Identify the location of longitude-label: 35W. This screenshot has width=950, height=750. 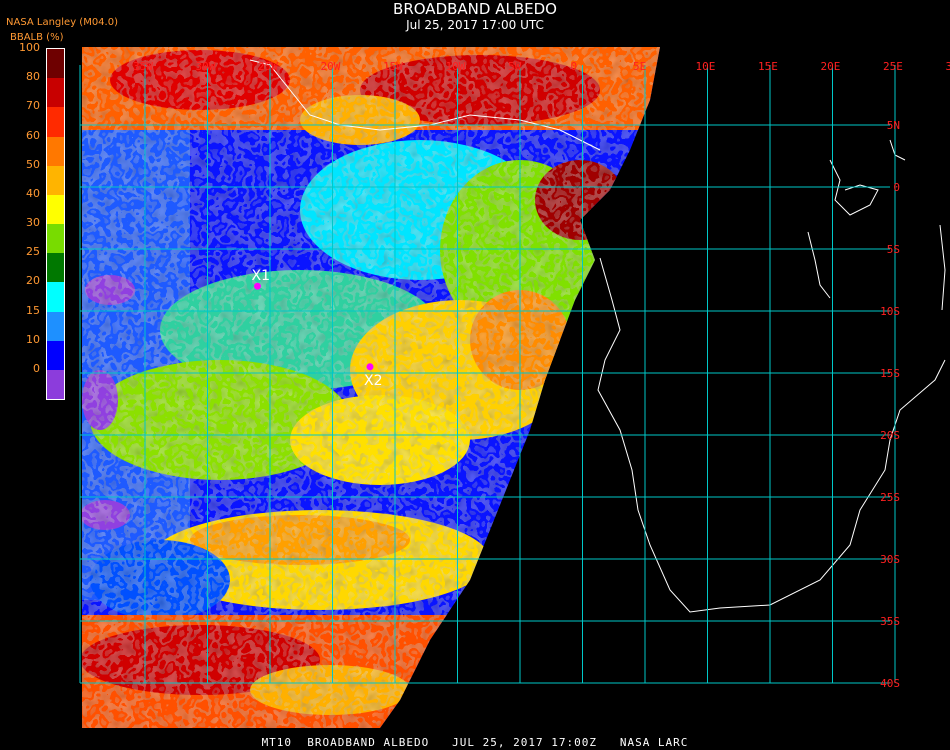
(143, 66).